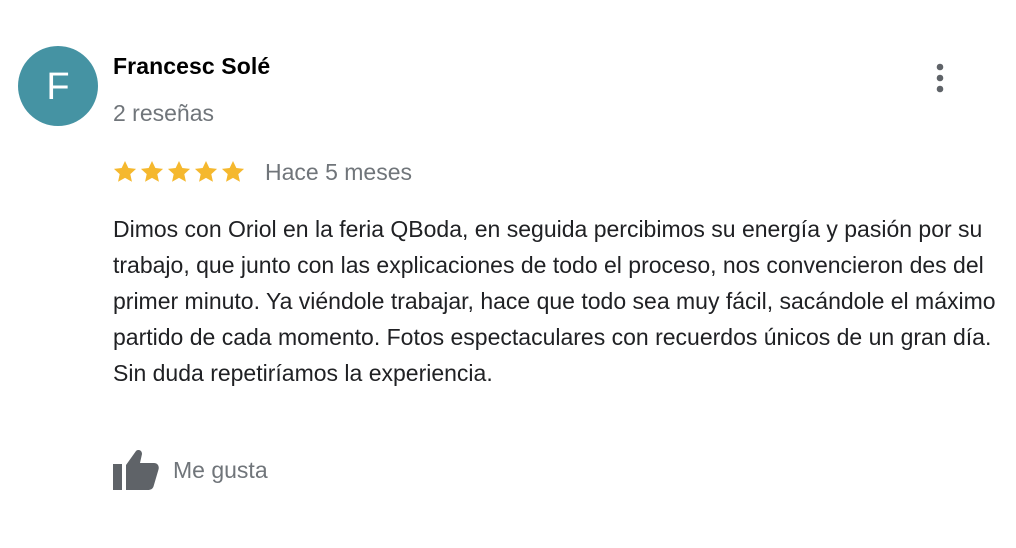 This screenshot has width=1016, height=548. What do you see at coordinates (164, 113) in the screenshot?
I see `review-count: 2 reseñas` at bounding box center [164, 113].